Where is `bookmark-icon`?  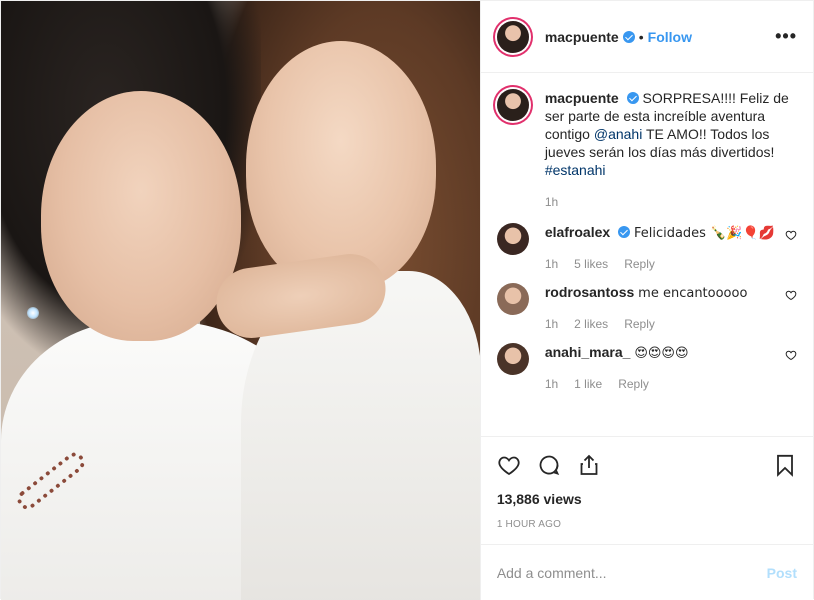
bookmark-icon is located at coordinates (785, 465).